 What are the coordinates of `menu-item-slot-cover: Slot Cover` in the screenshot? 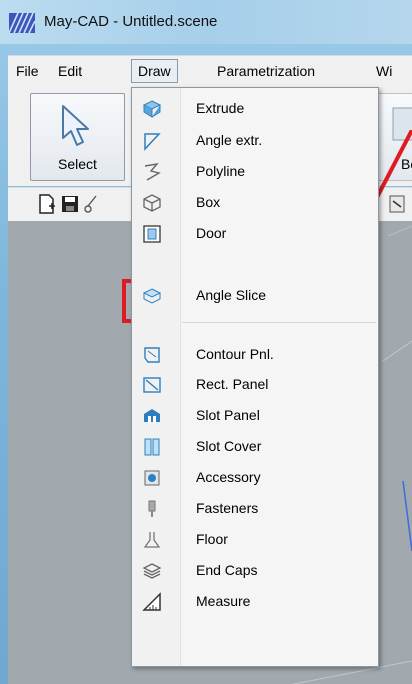 It's located at (256, 447).